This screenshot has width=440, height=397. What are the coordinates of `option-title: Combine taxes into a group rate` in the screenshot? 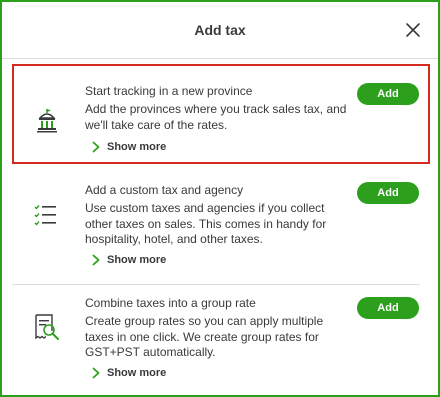 It's located at (170, 303).